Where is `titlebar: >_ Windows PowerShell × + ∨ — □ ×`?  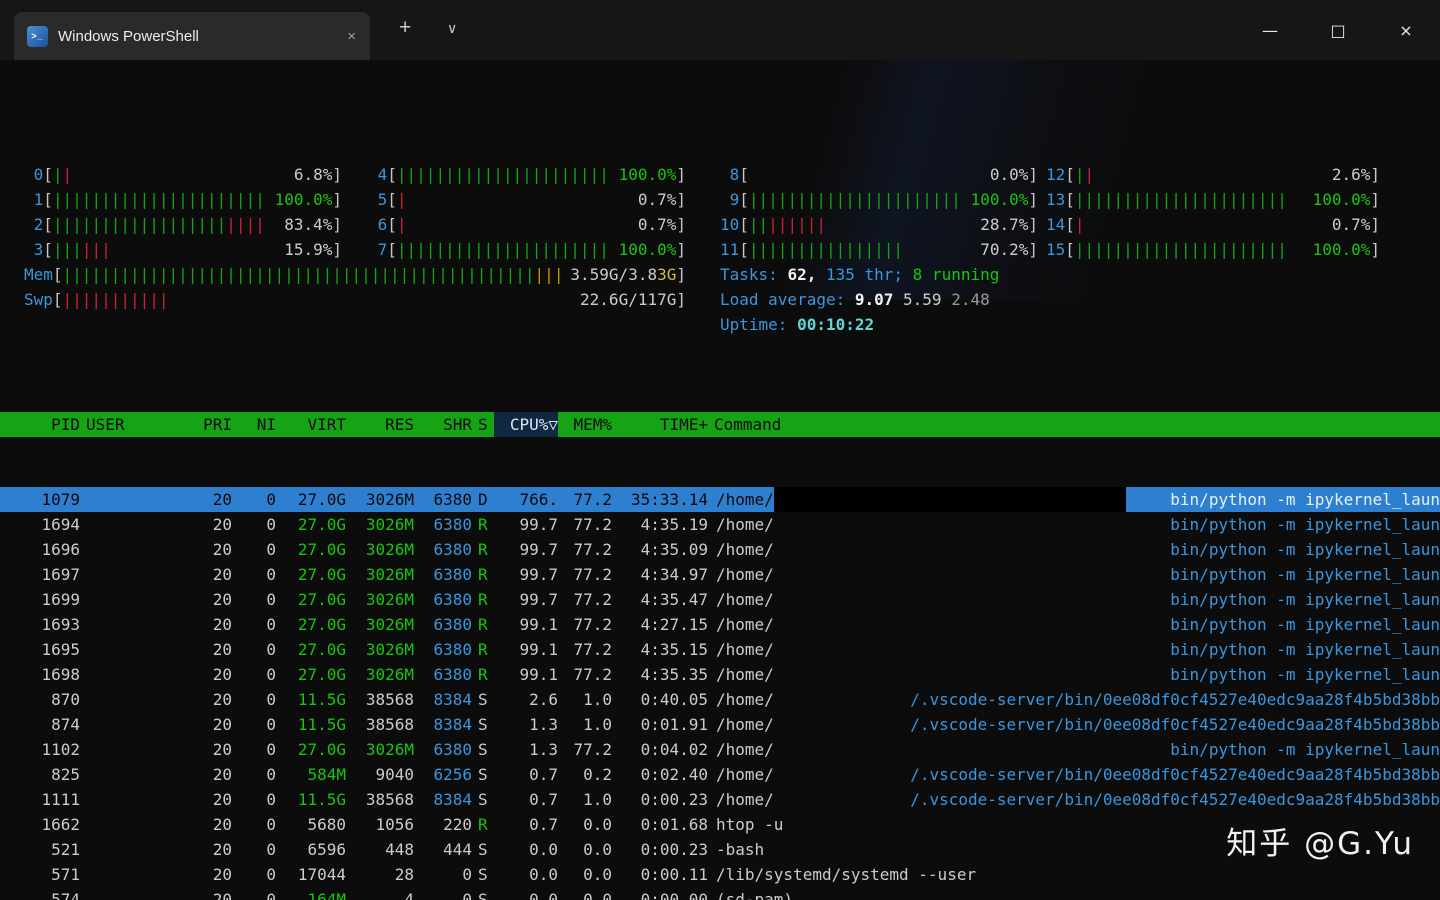 titlebar: >_ Windows PowerShell × + ∨ — □ × is located at coordinates (720, 30).